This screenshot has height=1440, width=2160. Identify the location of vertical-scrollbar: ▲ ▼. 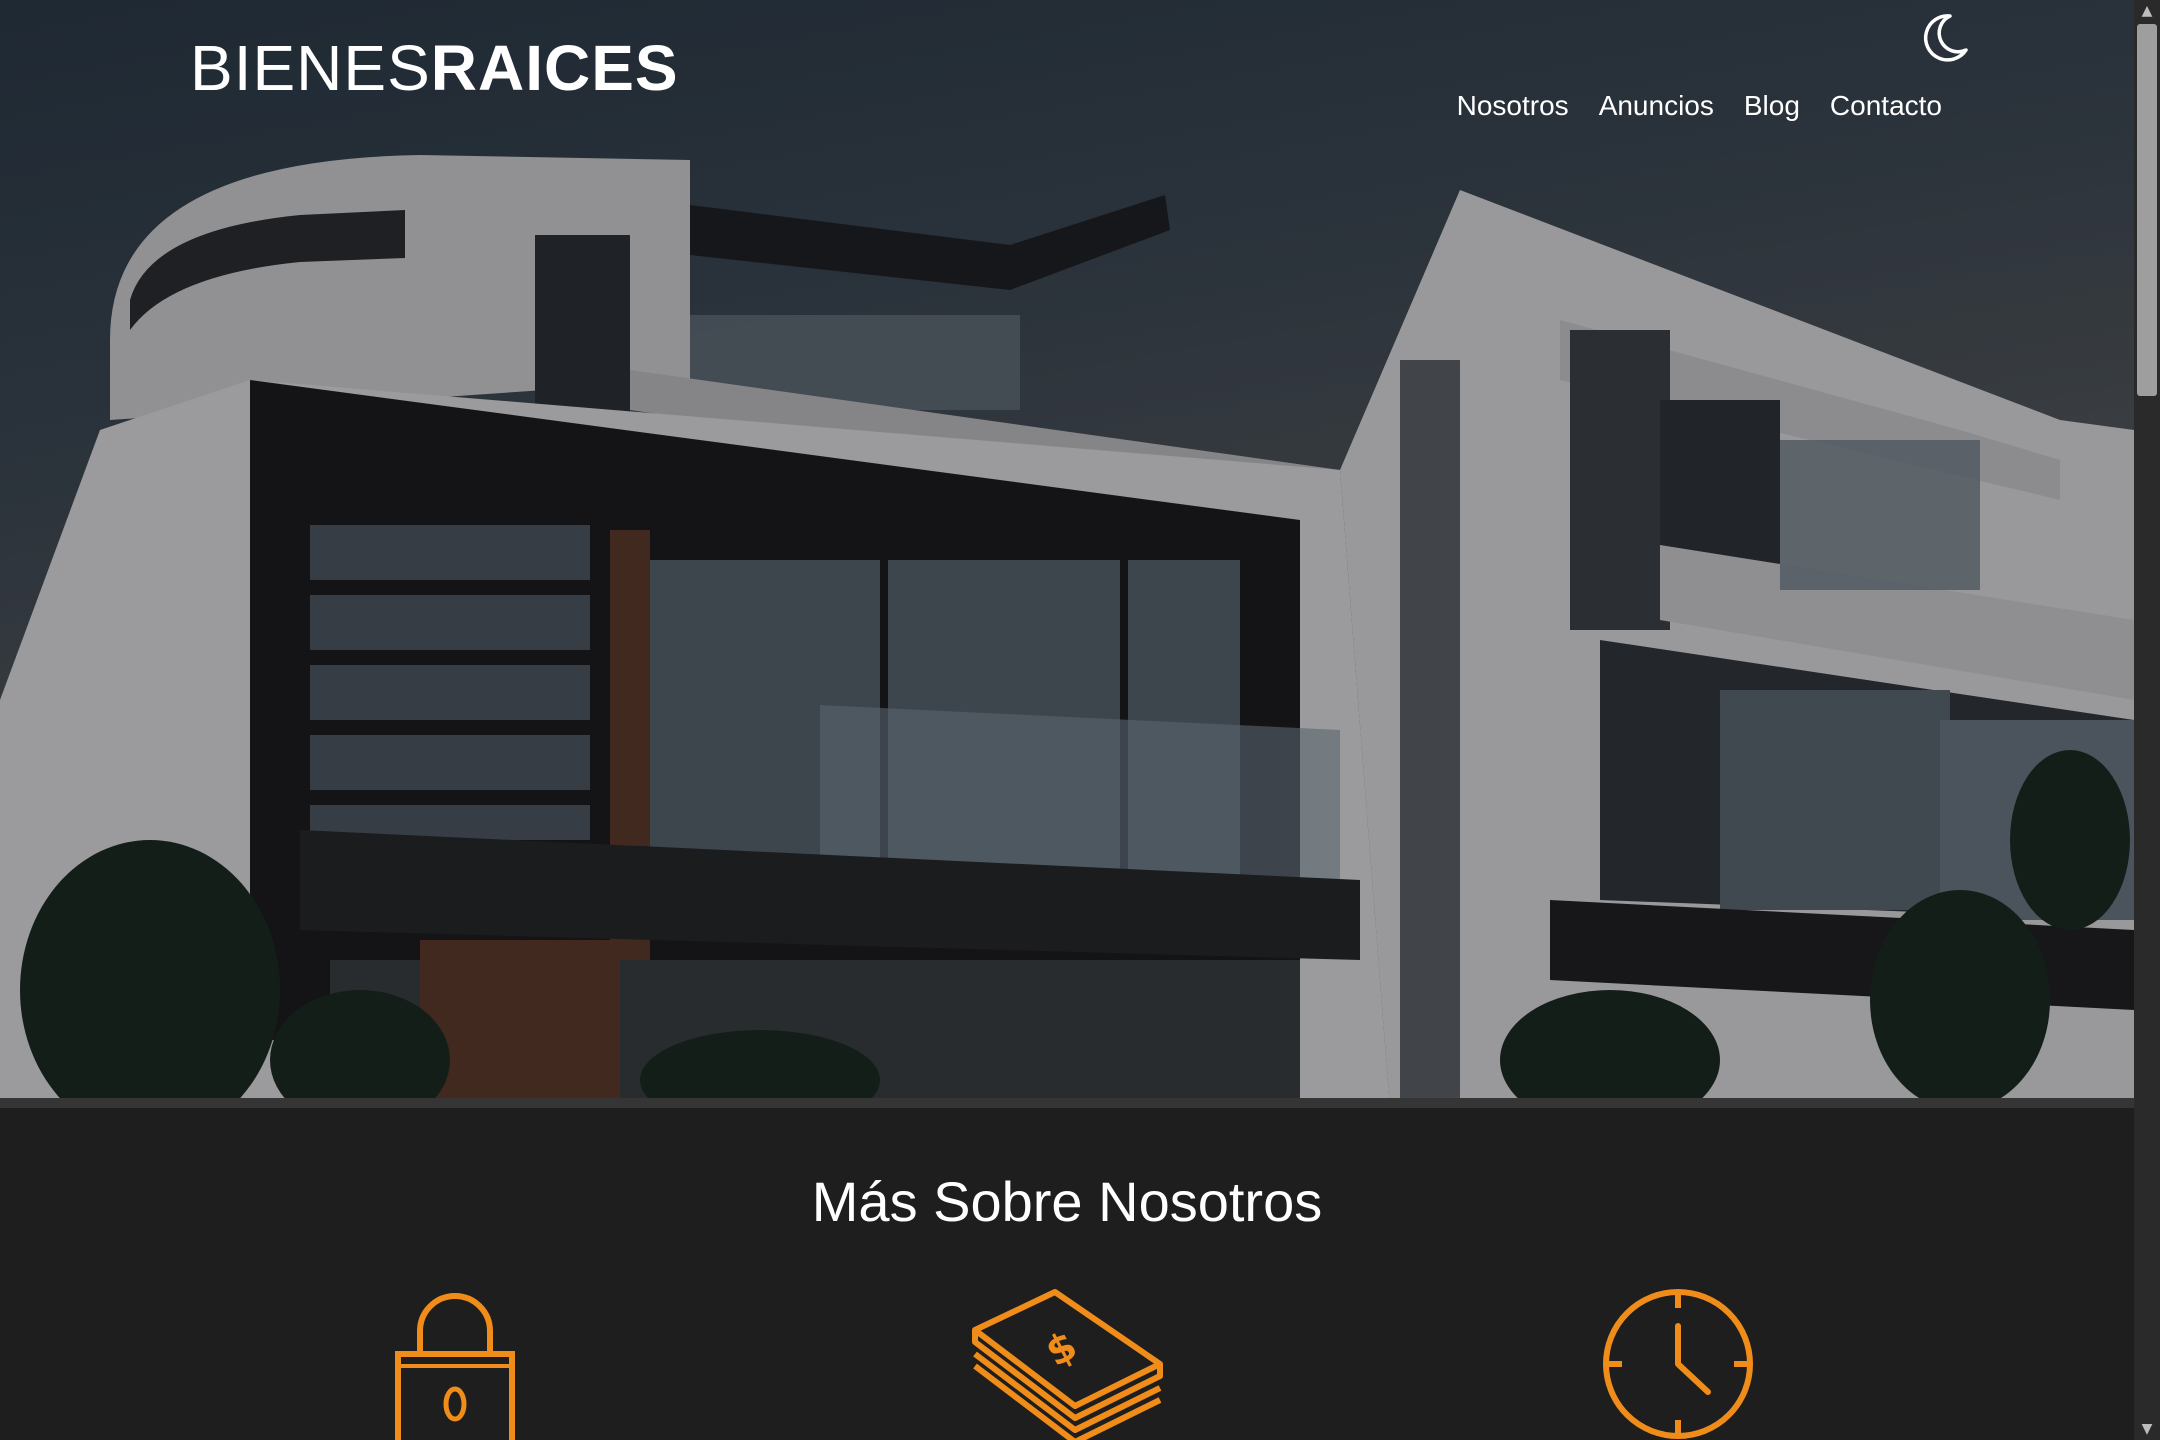
(2147, 720).